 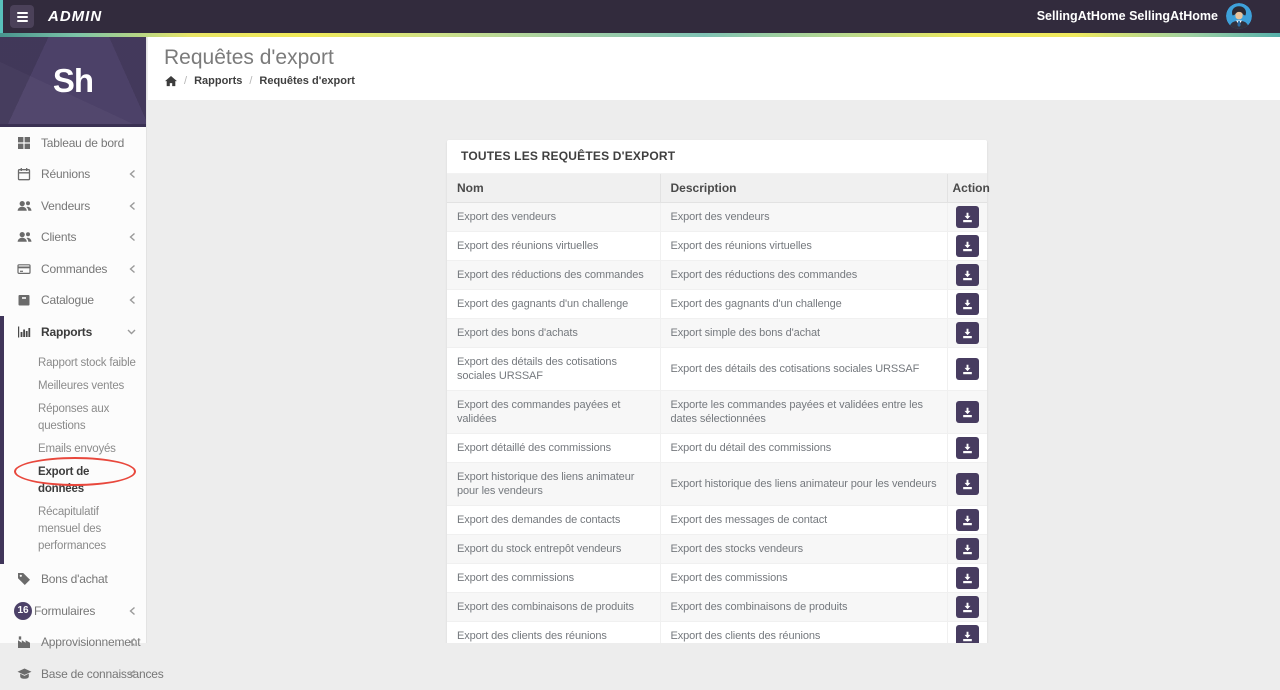 What do you see at coordinates (73, 238) in the screenshot?
I see `sidebar-item-clients: Clients` at bounding box center [73, 238].